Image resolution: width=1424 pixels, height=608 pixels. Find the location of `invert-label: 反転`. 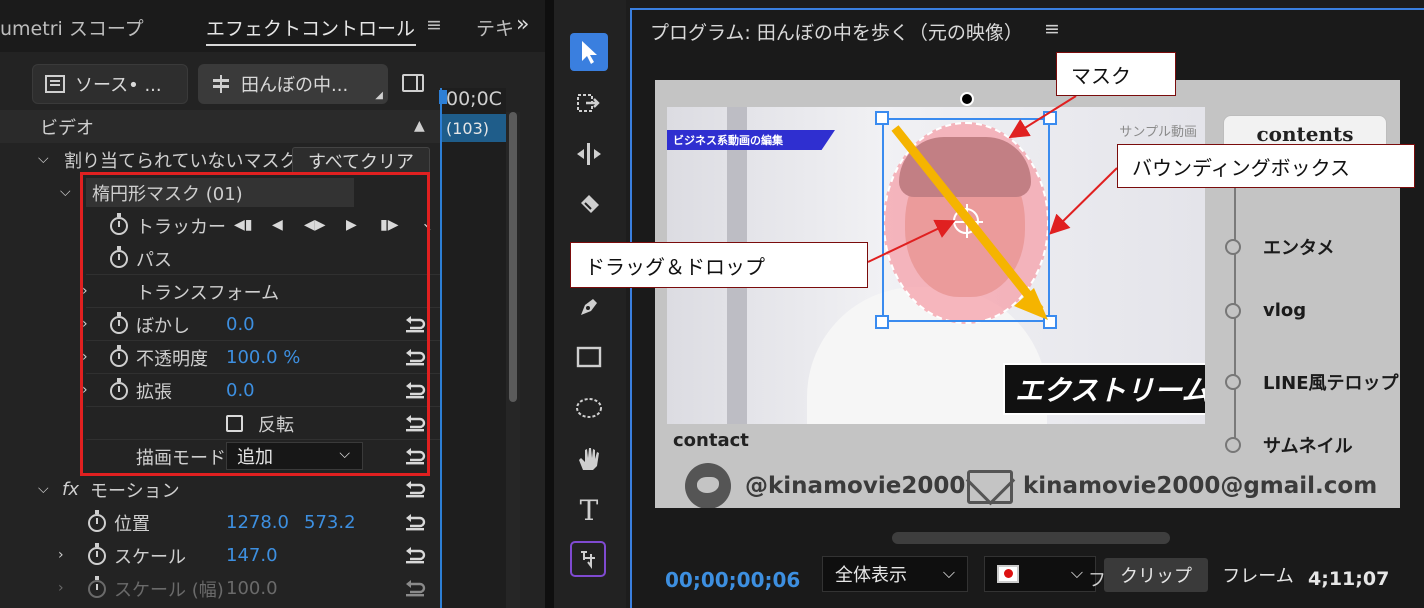

invert-label: 反転 is located at coordinates (276, 425).